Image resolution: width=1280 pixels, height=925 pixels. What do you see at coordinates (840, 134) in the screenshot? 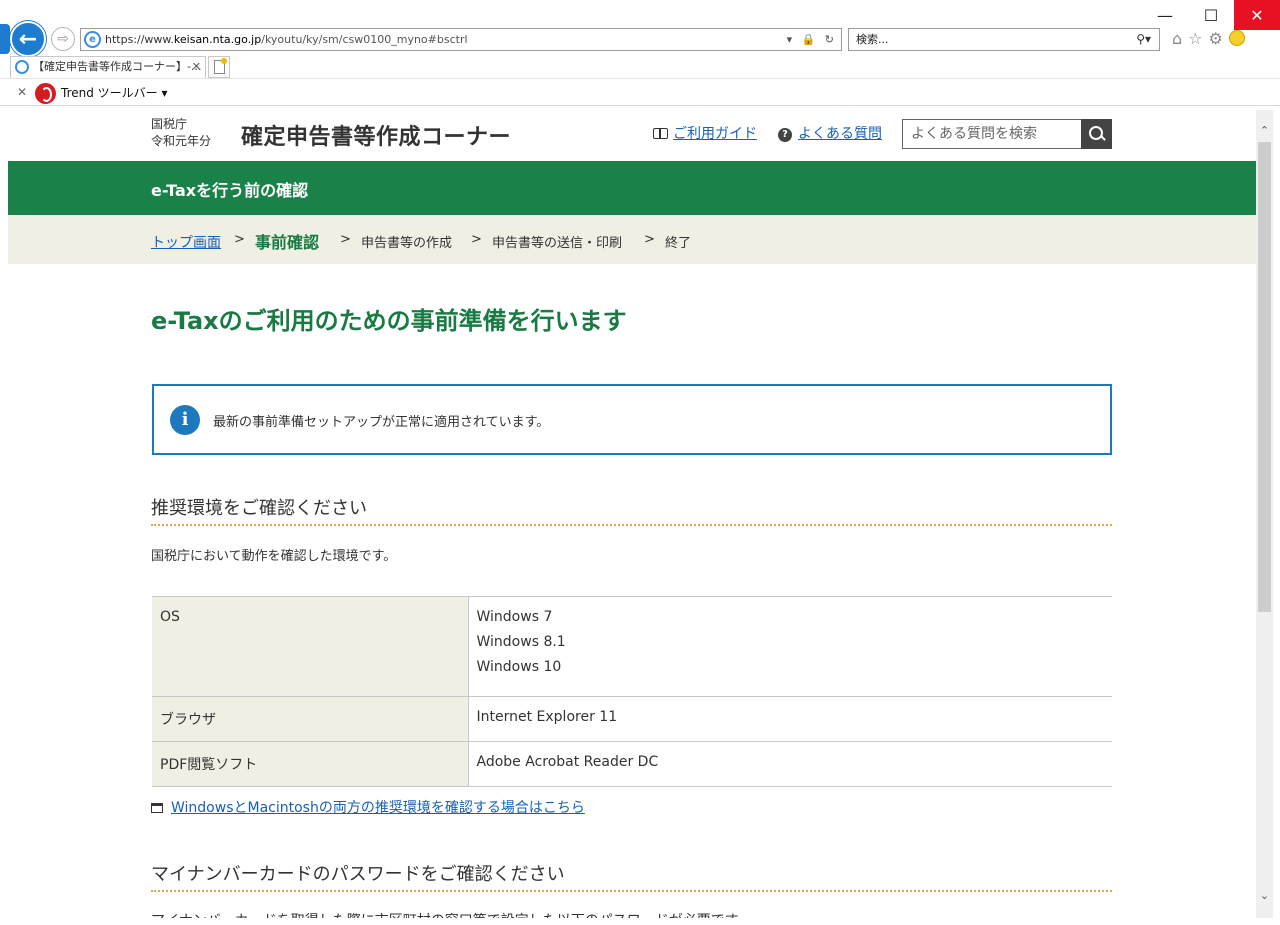
I see `faq-label: よくある質問` at bounding box center [840, 134].